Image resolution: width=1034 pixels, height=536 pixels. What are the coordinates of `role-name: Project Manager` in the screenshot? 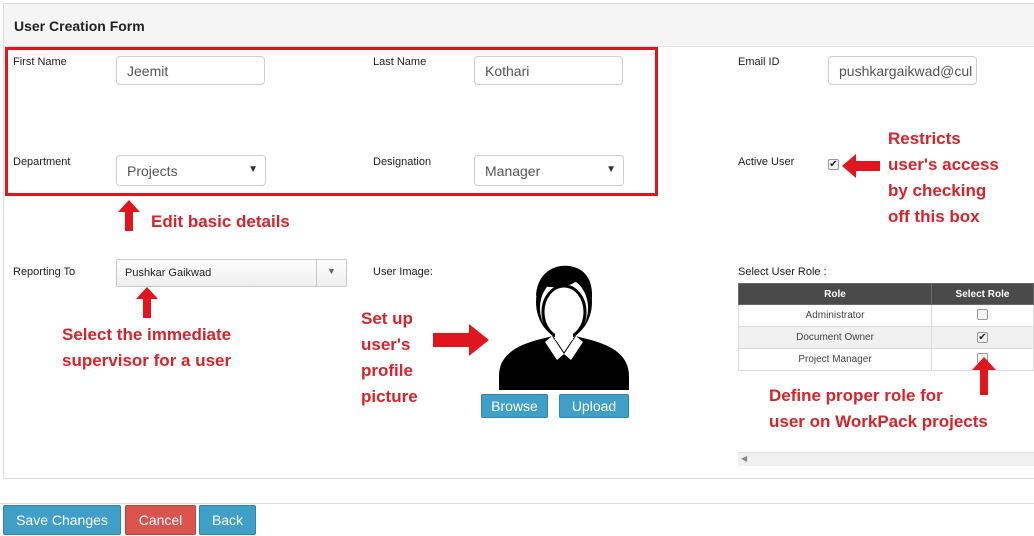 It's located at (835, 359).